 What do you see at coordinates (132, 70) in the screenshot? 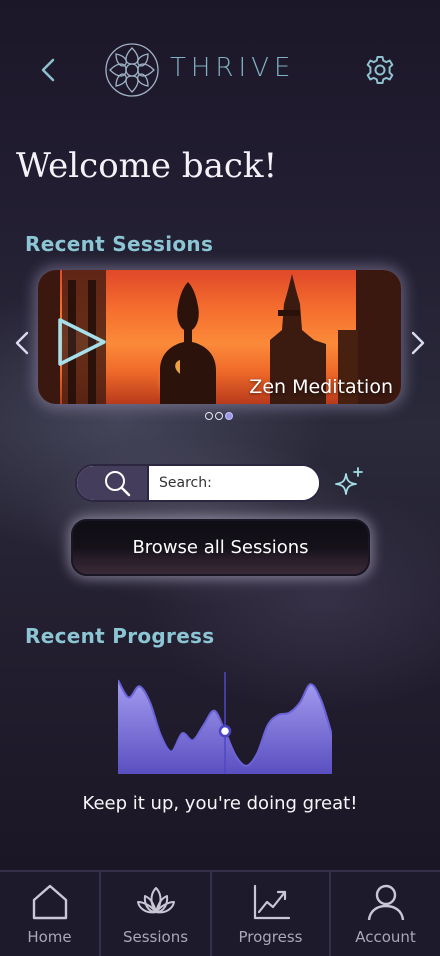
I see `lotus-mandala-icon` at bounding box center [132, 70].